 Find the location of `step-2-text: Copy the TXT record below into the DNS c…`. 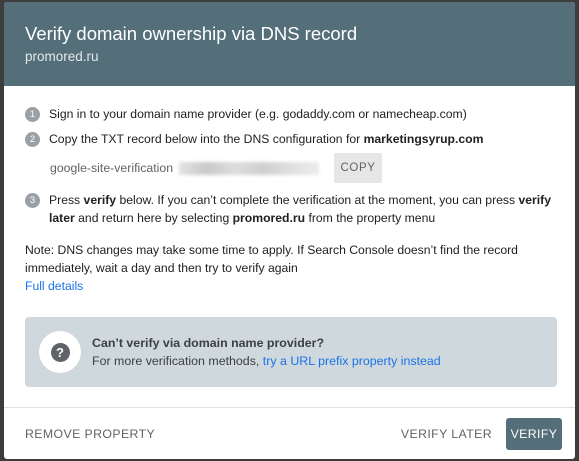

step-2-text: Copy the TXT record below into the DNS c… is located at coordinates (303, 139).